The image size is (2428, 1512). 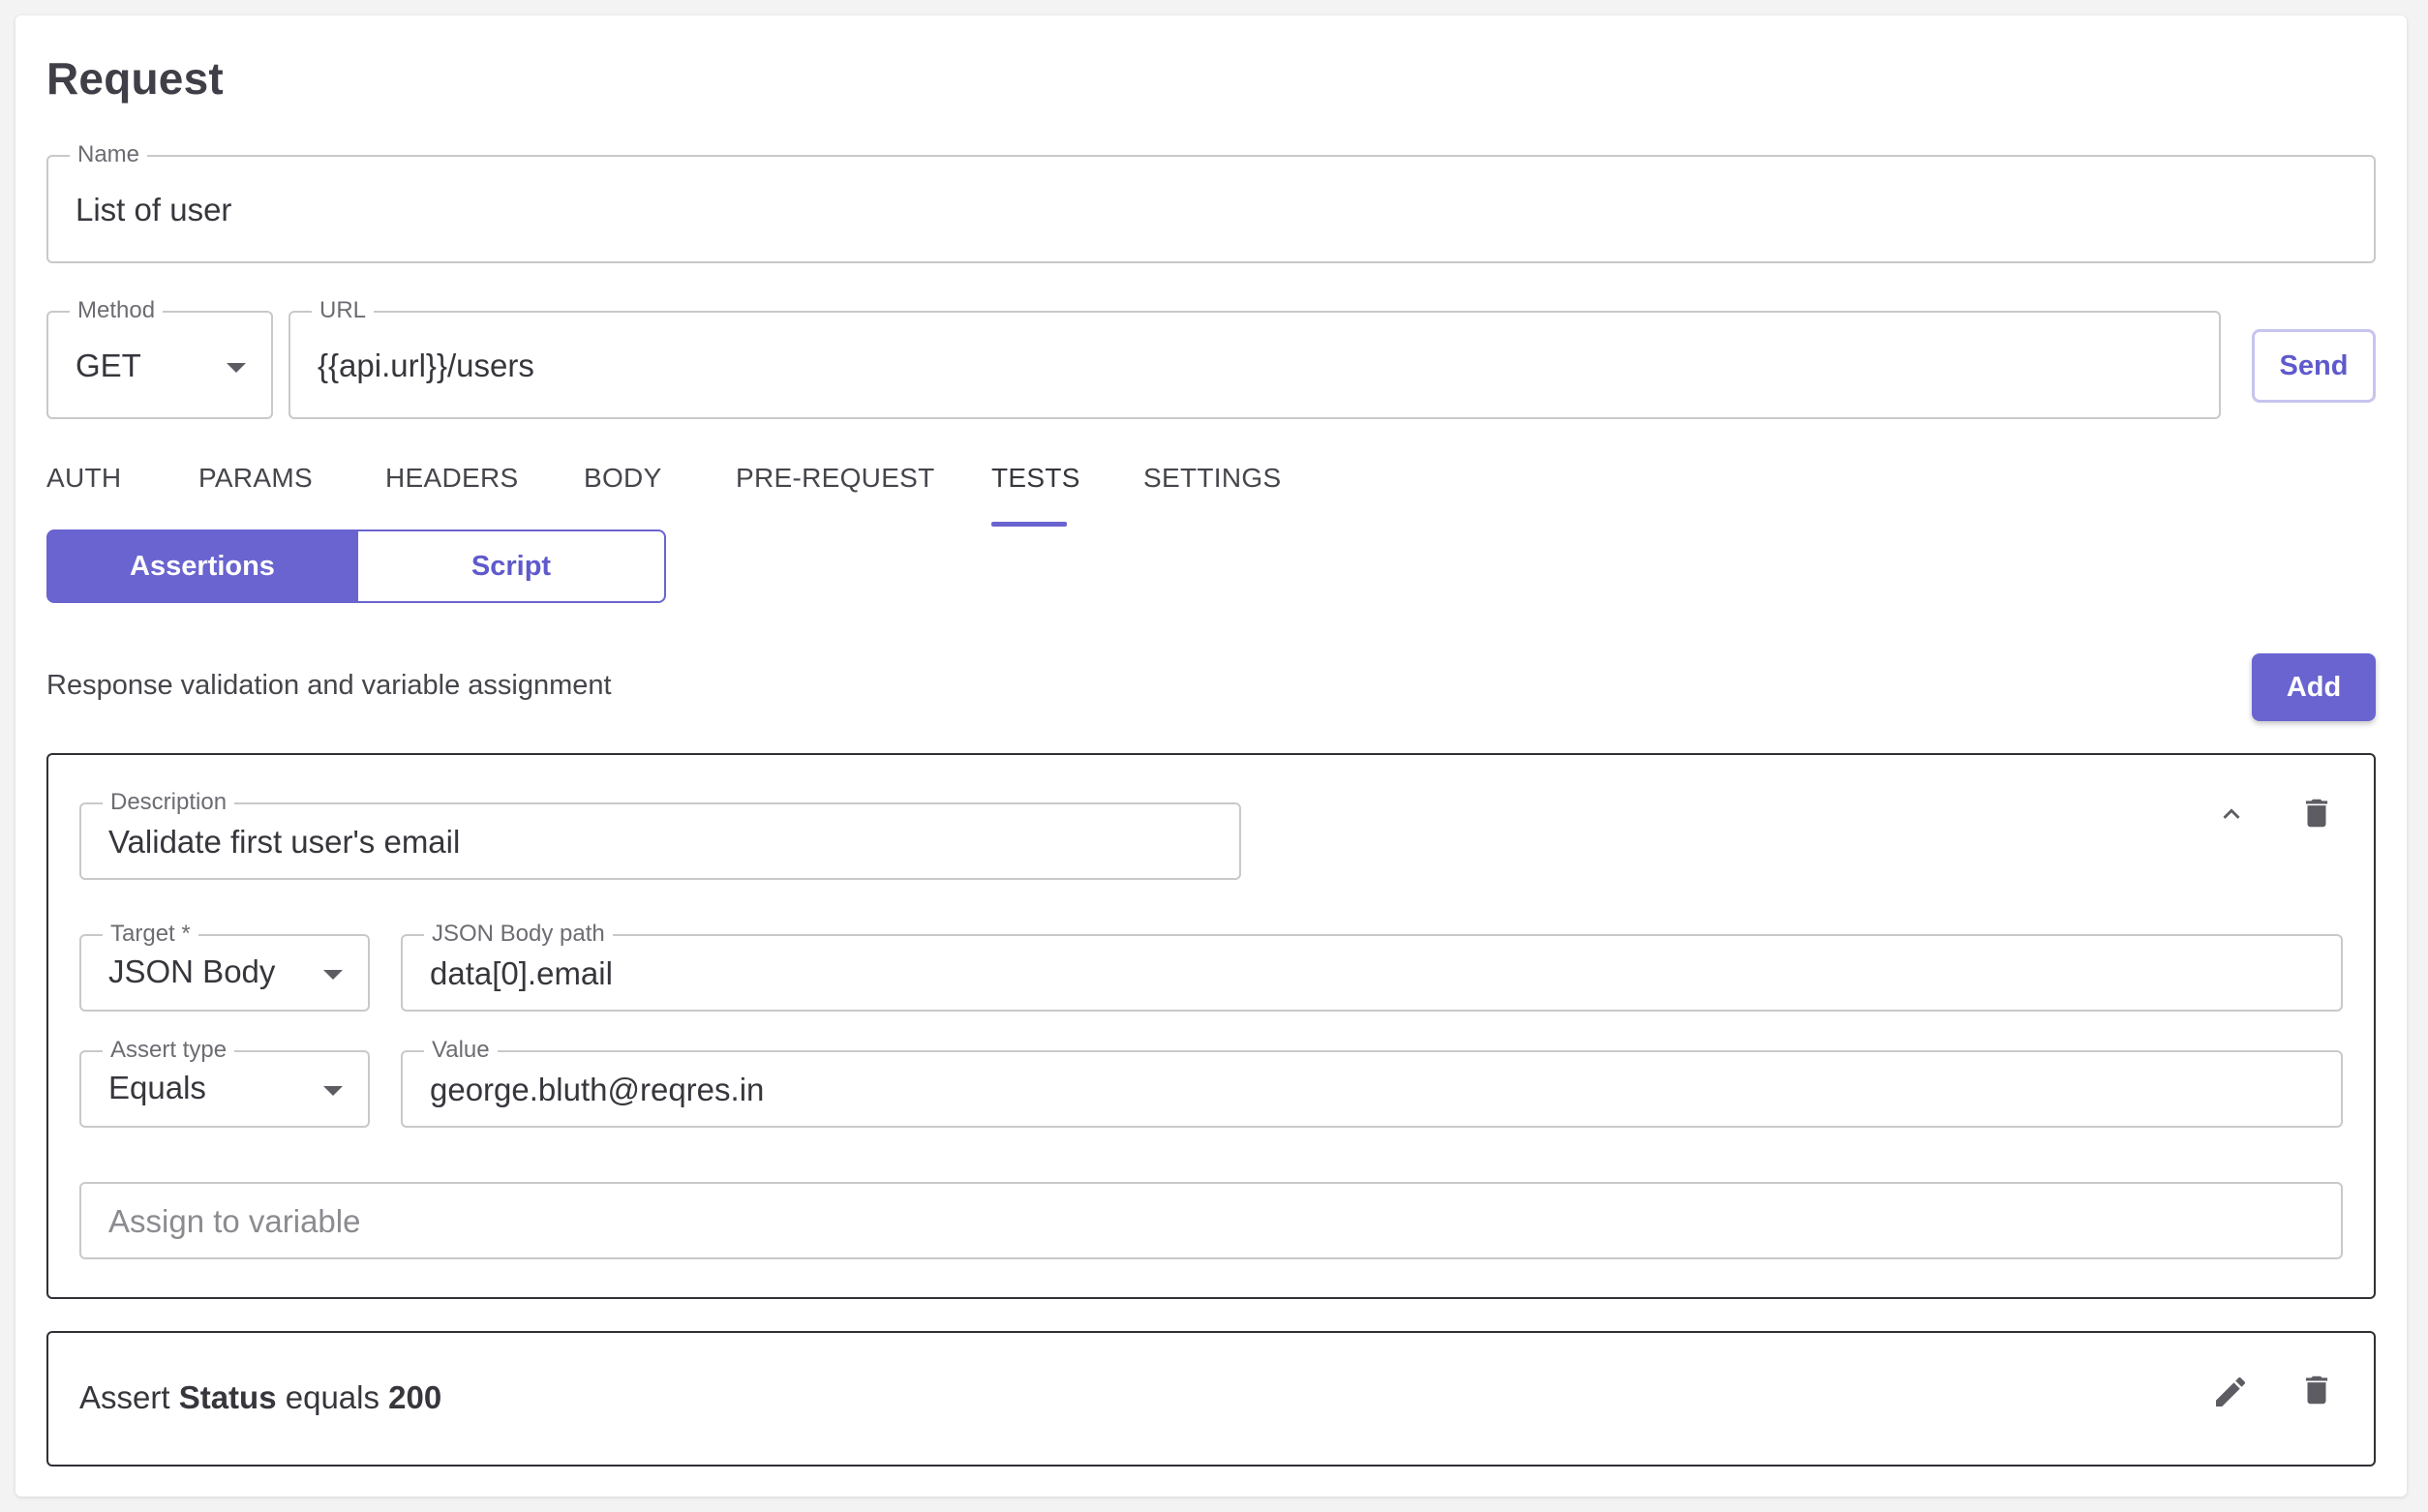 What do you see at coordinates (426, 365) in the screenshot?
I see `url-field-value: {{api.url}}/users` at bounding box center [426, 365].